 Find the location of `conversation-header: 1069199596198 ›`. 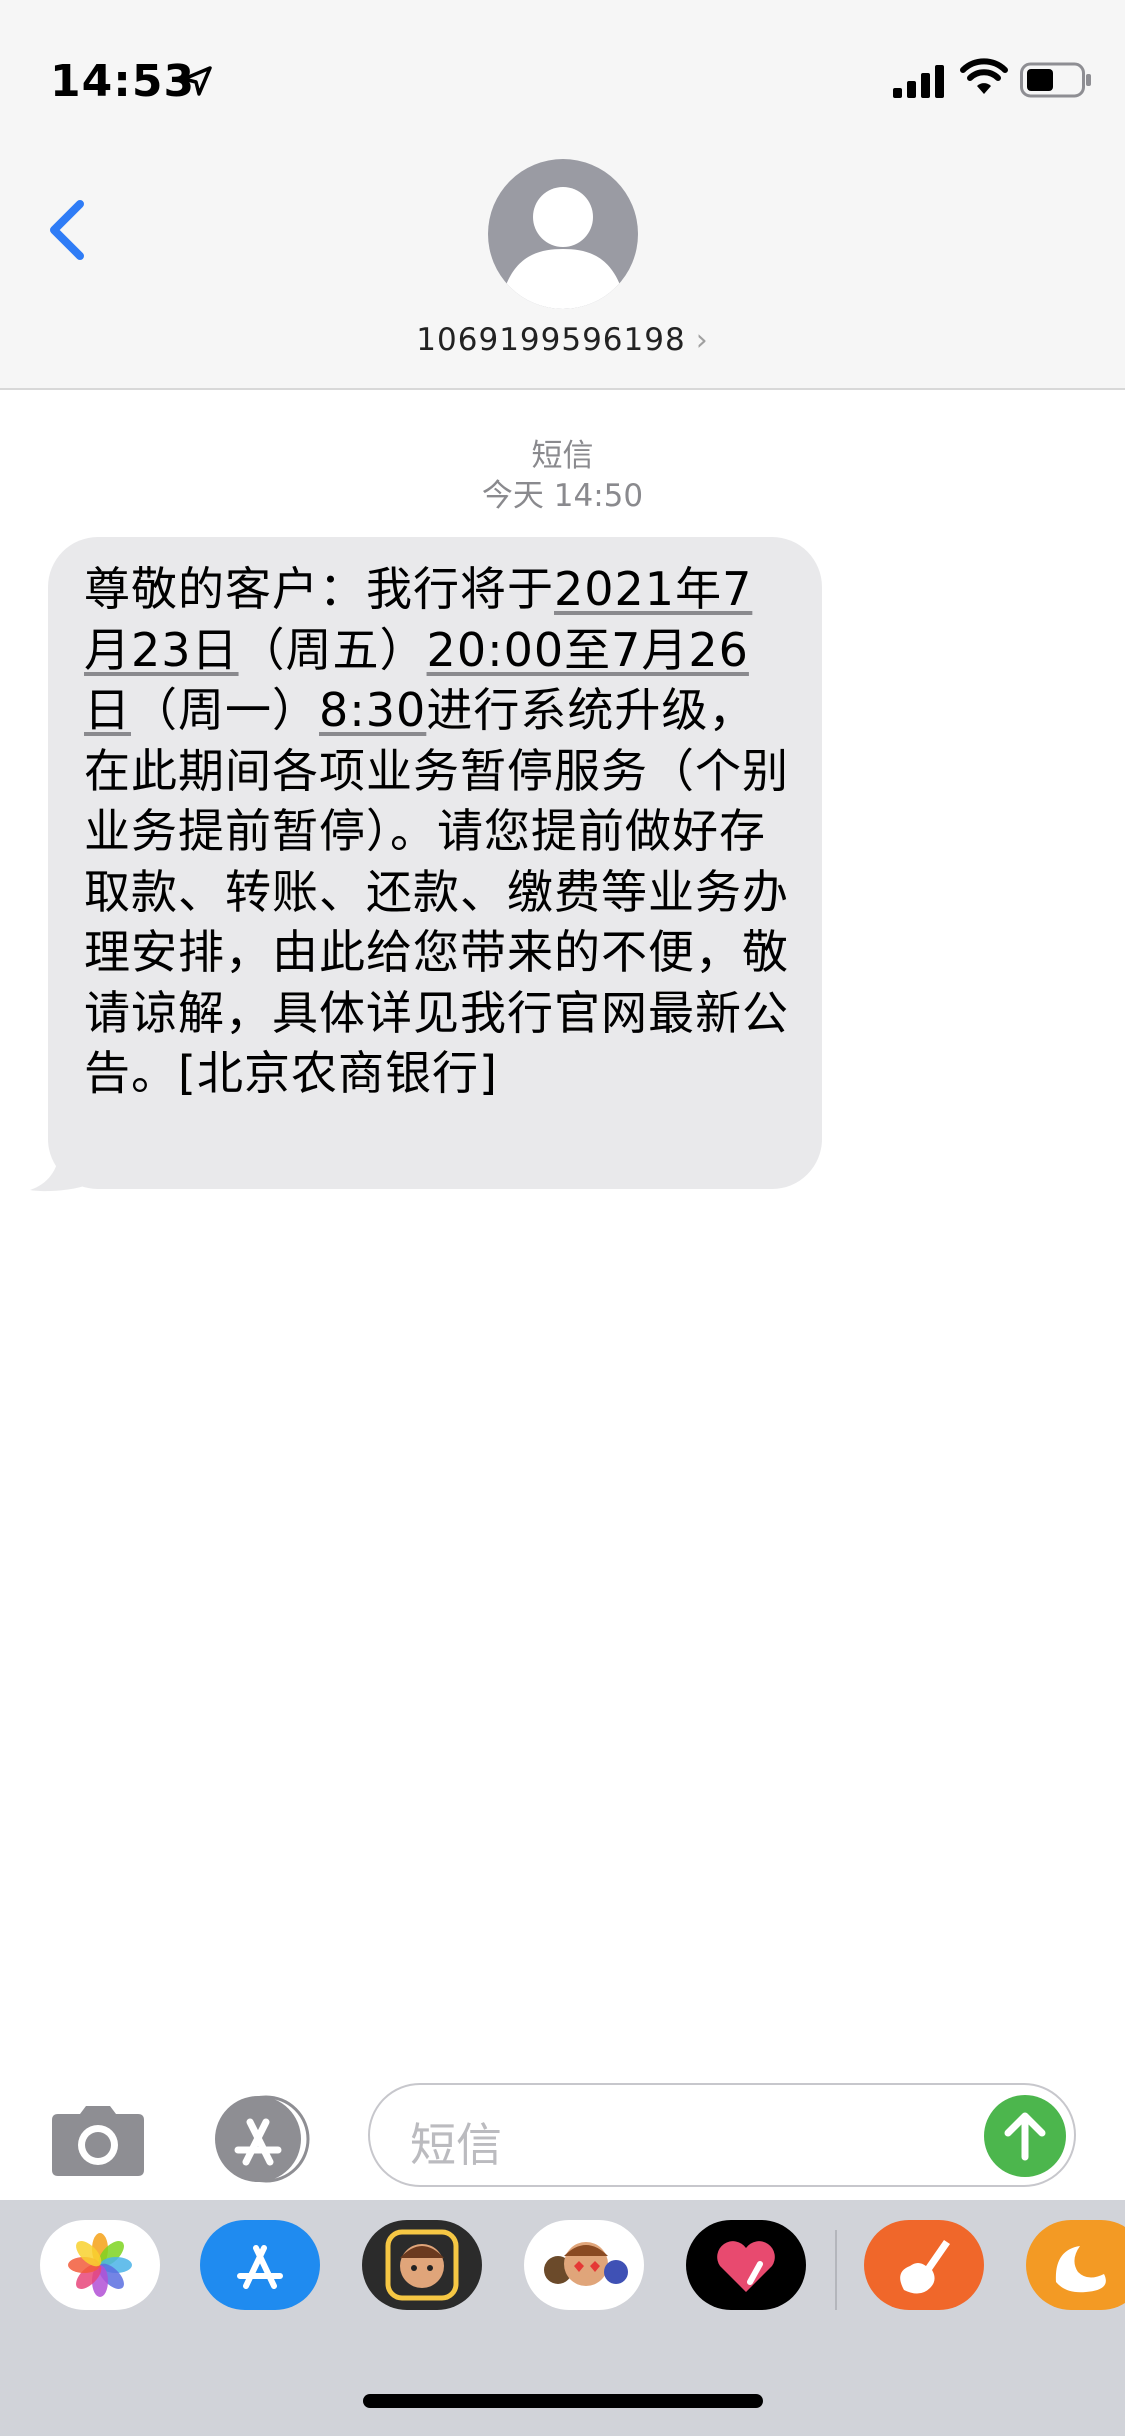

conversation-header: 1069199596198 › is located at coordinates (562, 262).